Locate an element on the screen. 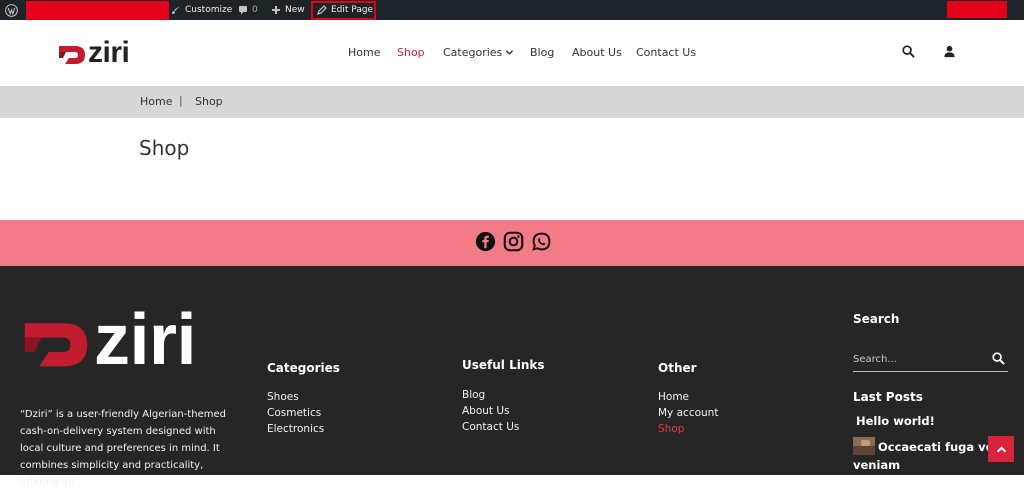 This screenshot has height=491, width=1024. whatsapp-link is located at coordinates (541, 243).